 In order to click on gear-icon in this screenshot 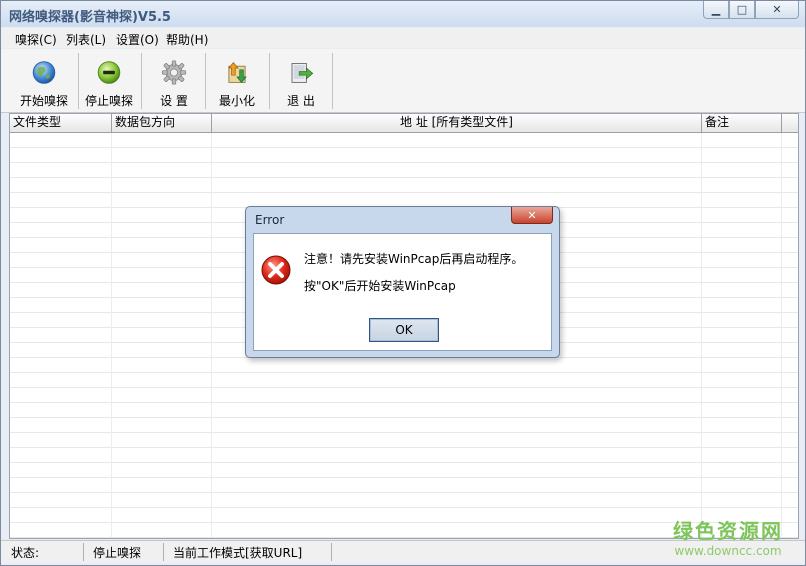, I will do `click(174, 72)`.